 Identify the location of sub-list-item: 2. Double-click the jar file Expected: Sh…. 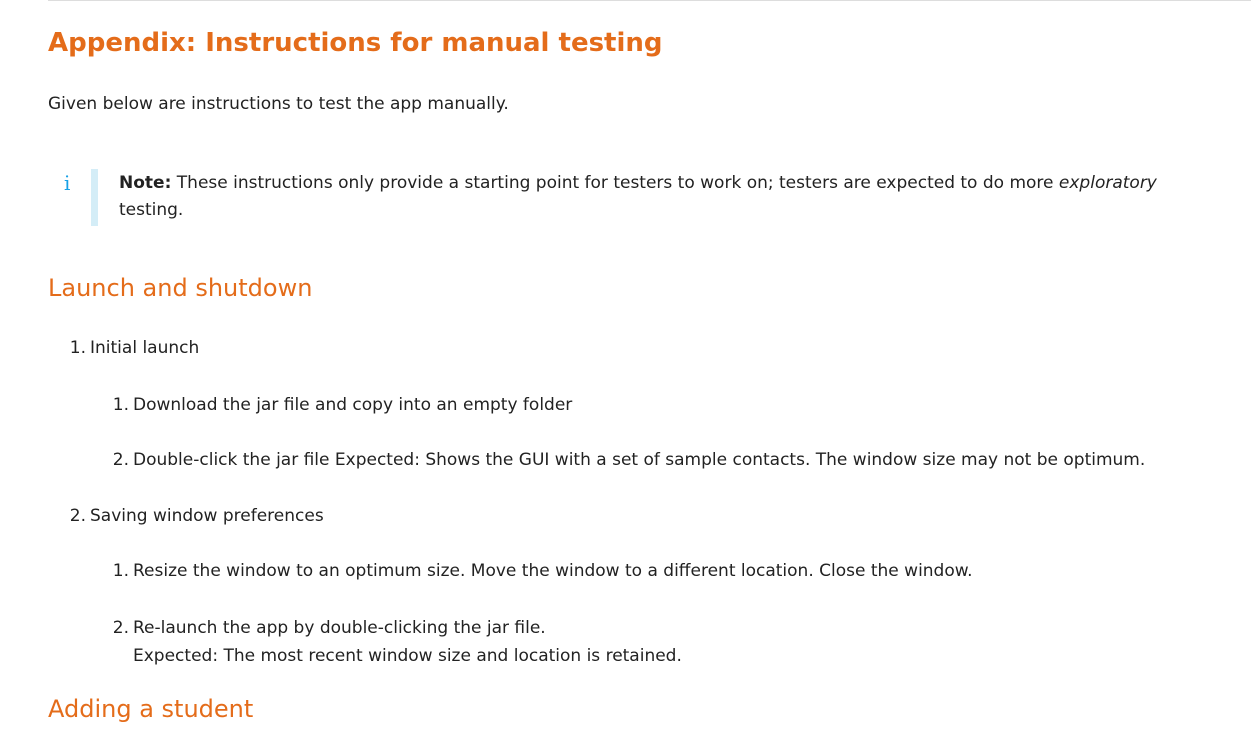
(627, 460).